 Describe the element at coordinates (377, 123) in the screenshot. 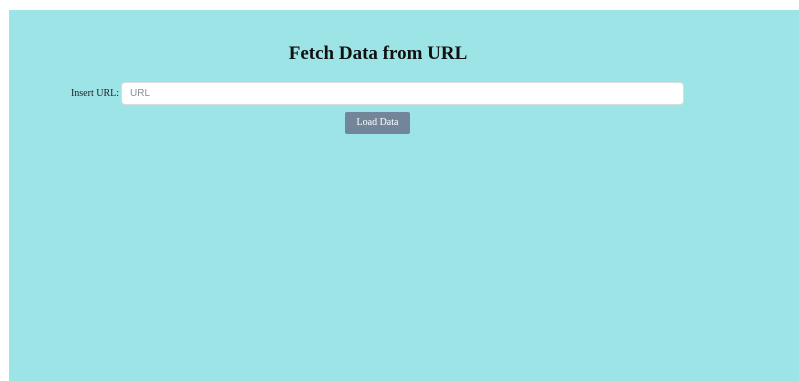

I see `load-data-button: Load Data` at that location.